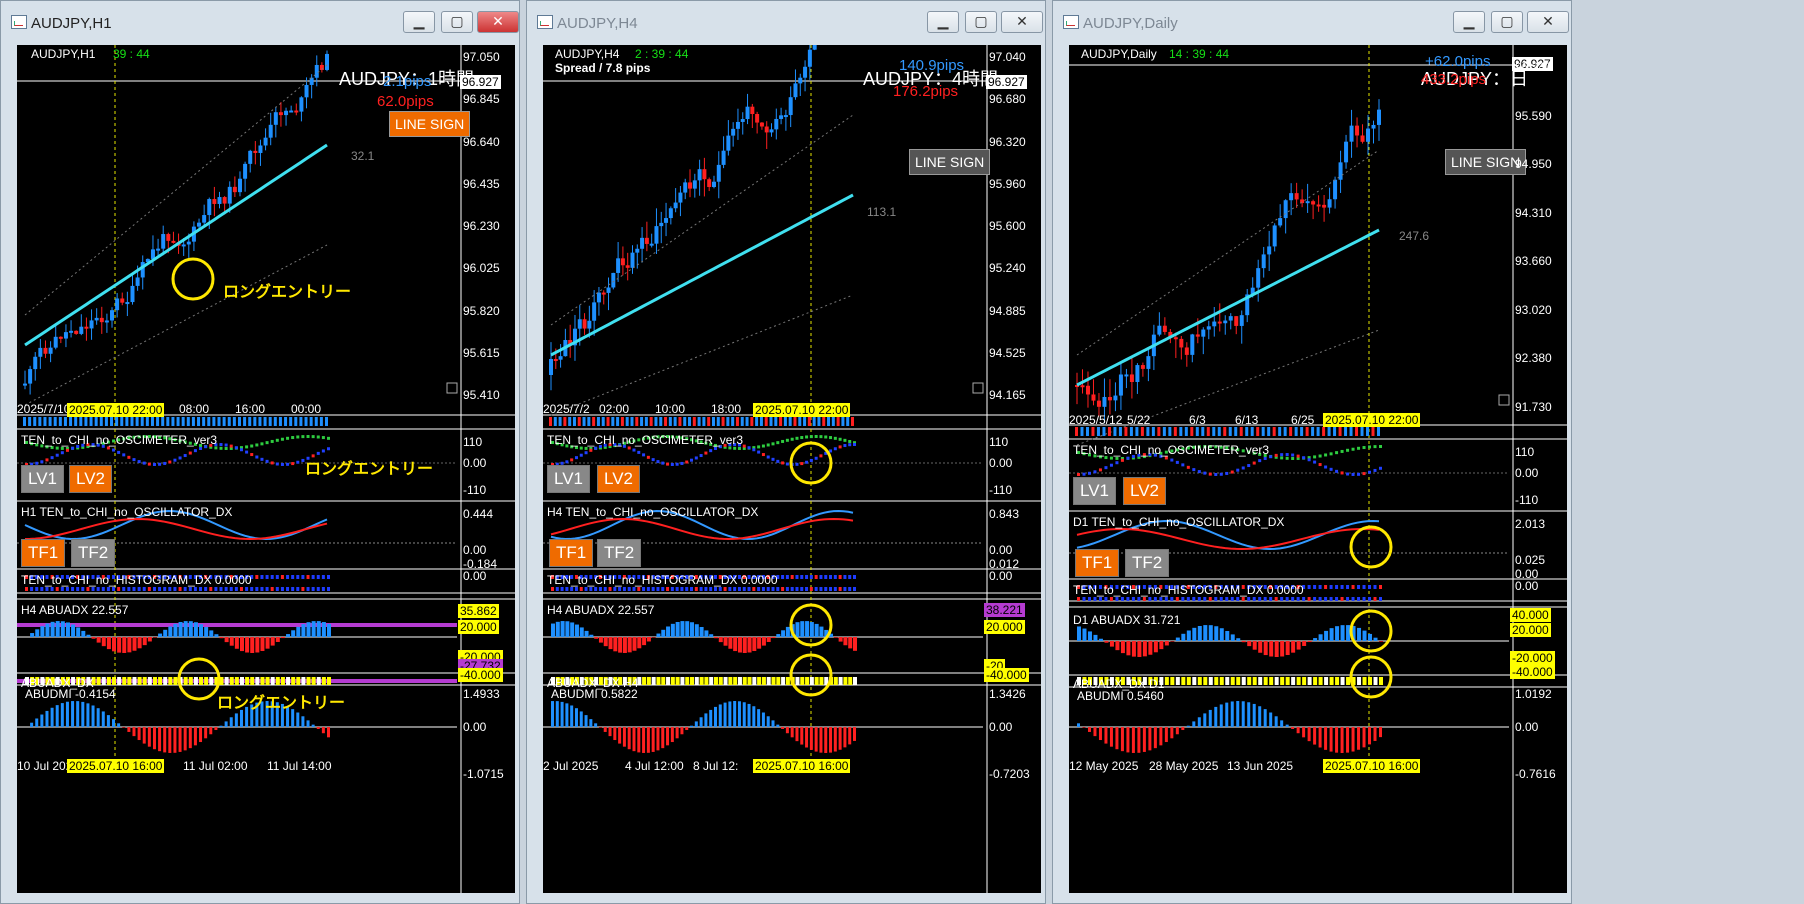 The image size is (1804, 904). Describe the element at coordinates (287, 291) in the screenshot. I see `long-entry-annotation: ロングエントリー` at that location.